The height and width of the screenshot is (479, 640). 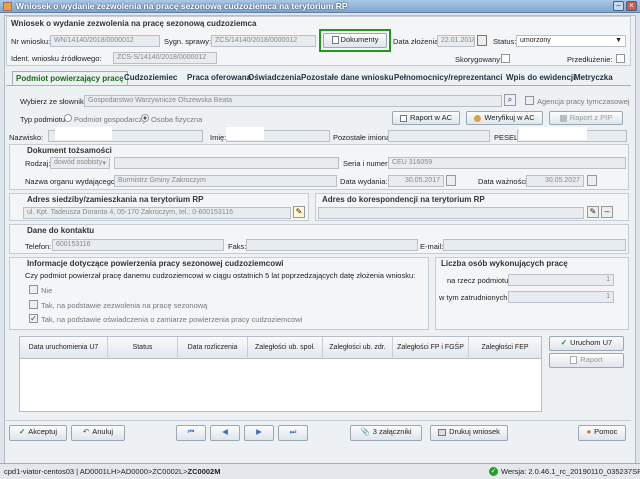 I want to click on raport-ac-button: Raport w AC, so click(x=426, y=118).